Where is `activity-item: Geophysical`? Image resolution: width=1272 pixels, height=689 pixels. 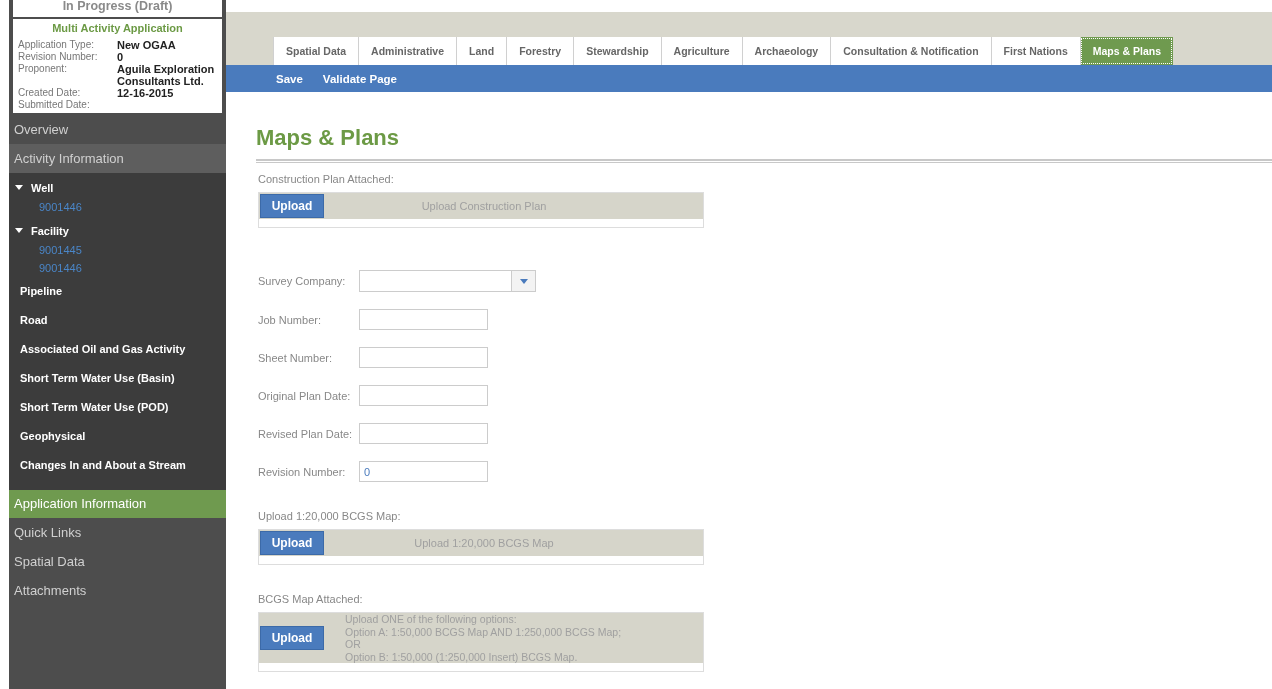 activity-item: Geophysical is located at coordinates (53, 436).